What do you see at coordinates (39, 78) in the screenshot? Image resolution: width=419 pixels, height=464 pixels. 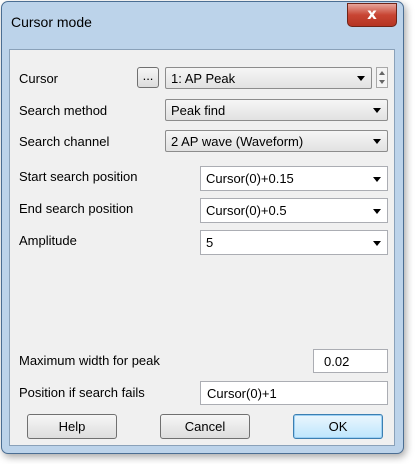 I see `cursor-label: Cursor` at bounding box center [39, 78].